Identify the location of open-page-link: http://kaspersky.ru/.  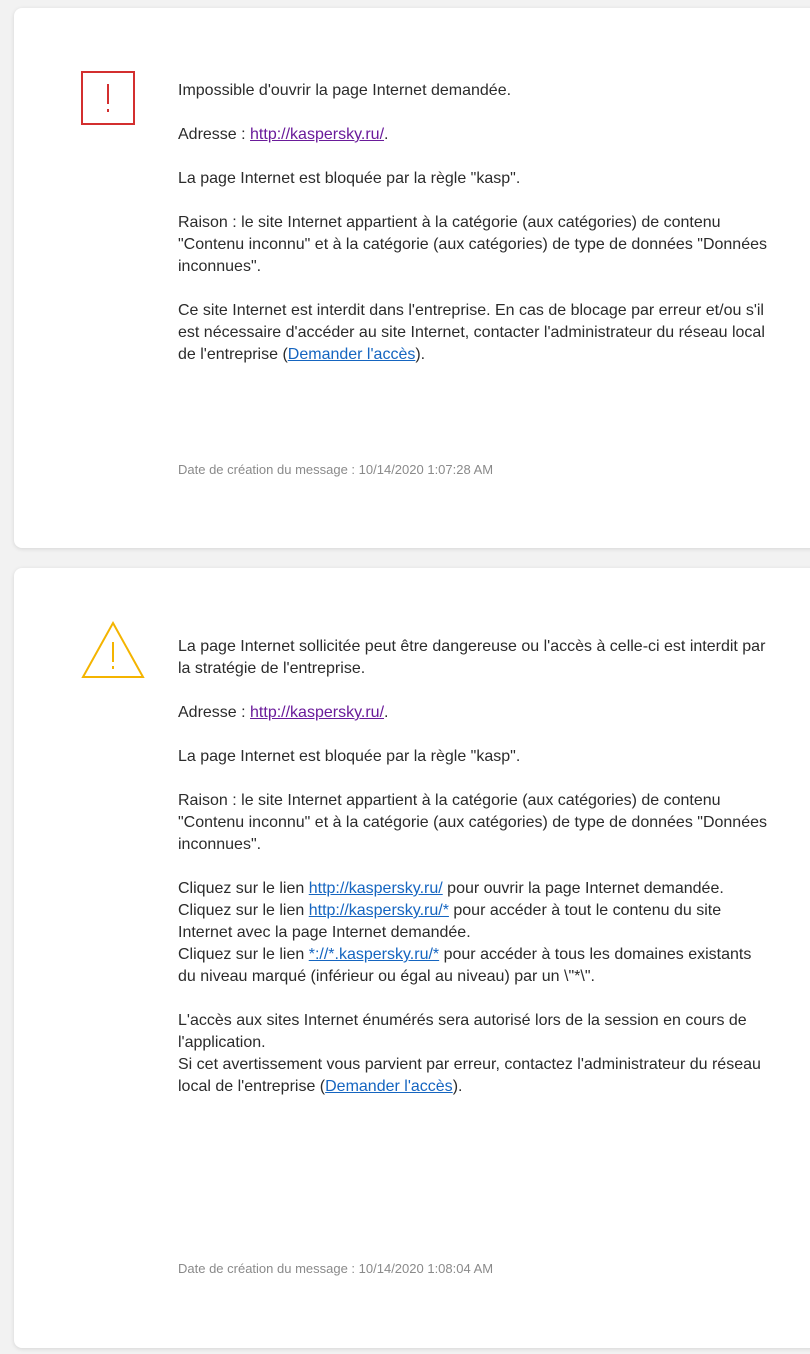
(376, 888).